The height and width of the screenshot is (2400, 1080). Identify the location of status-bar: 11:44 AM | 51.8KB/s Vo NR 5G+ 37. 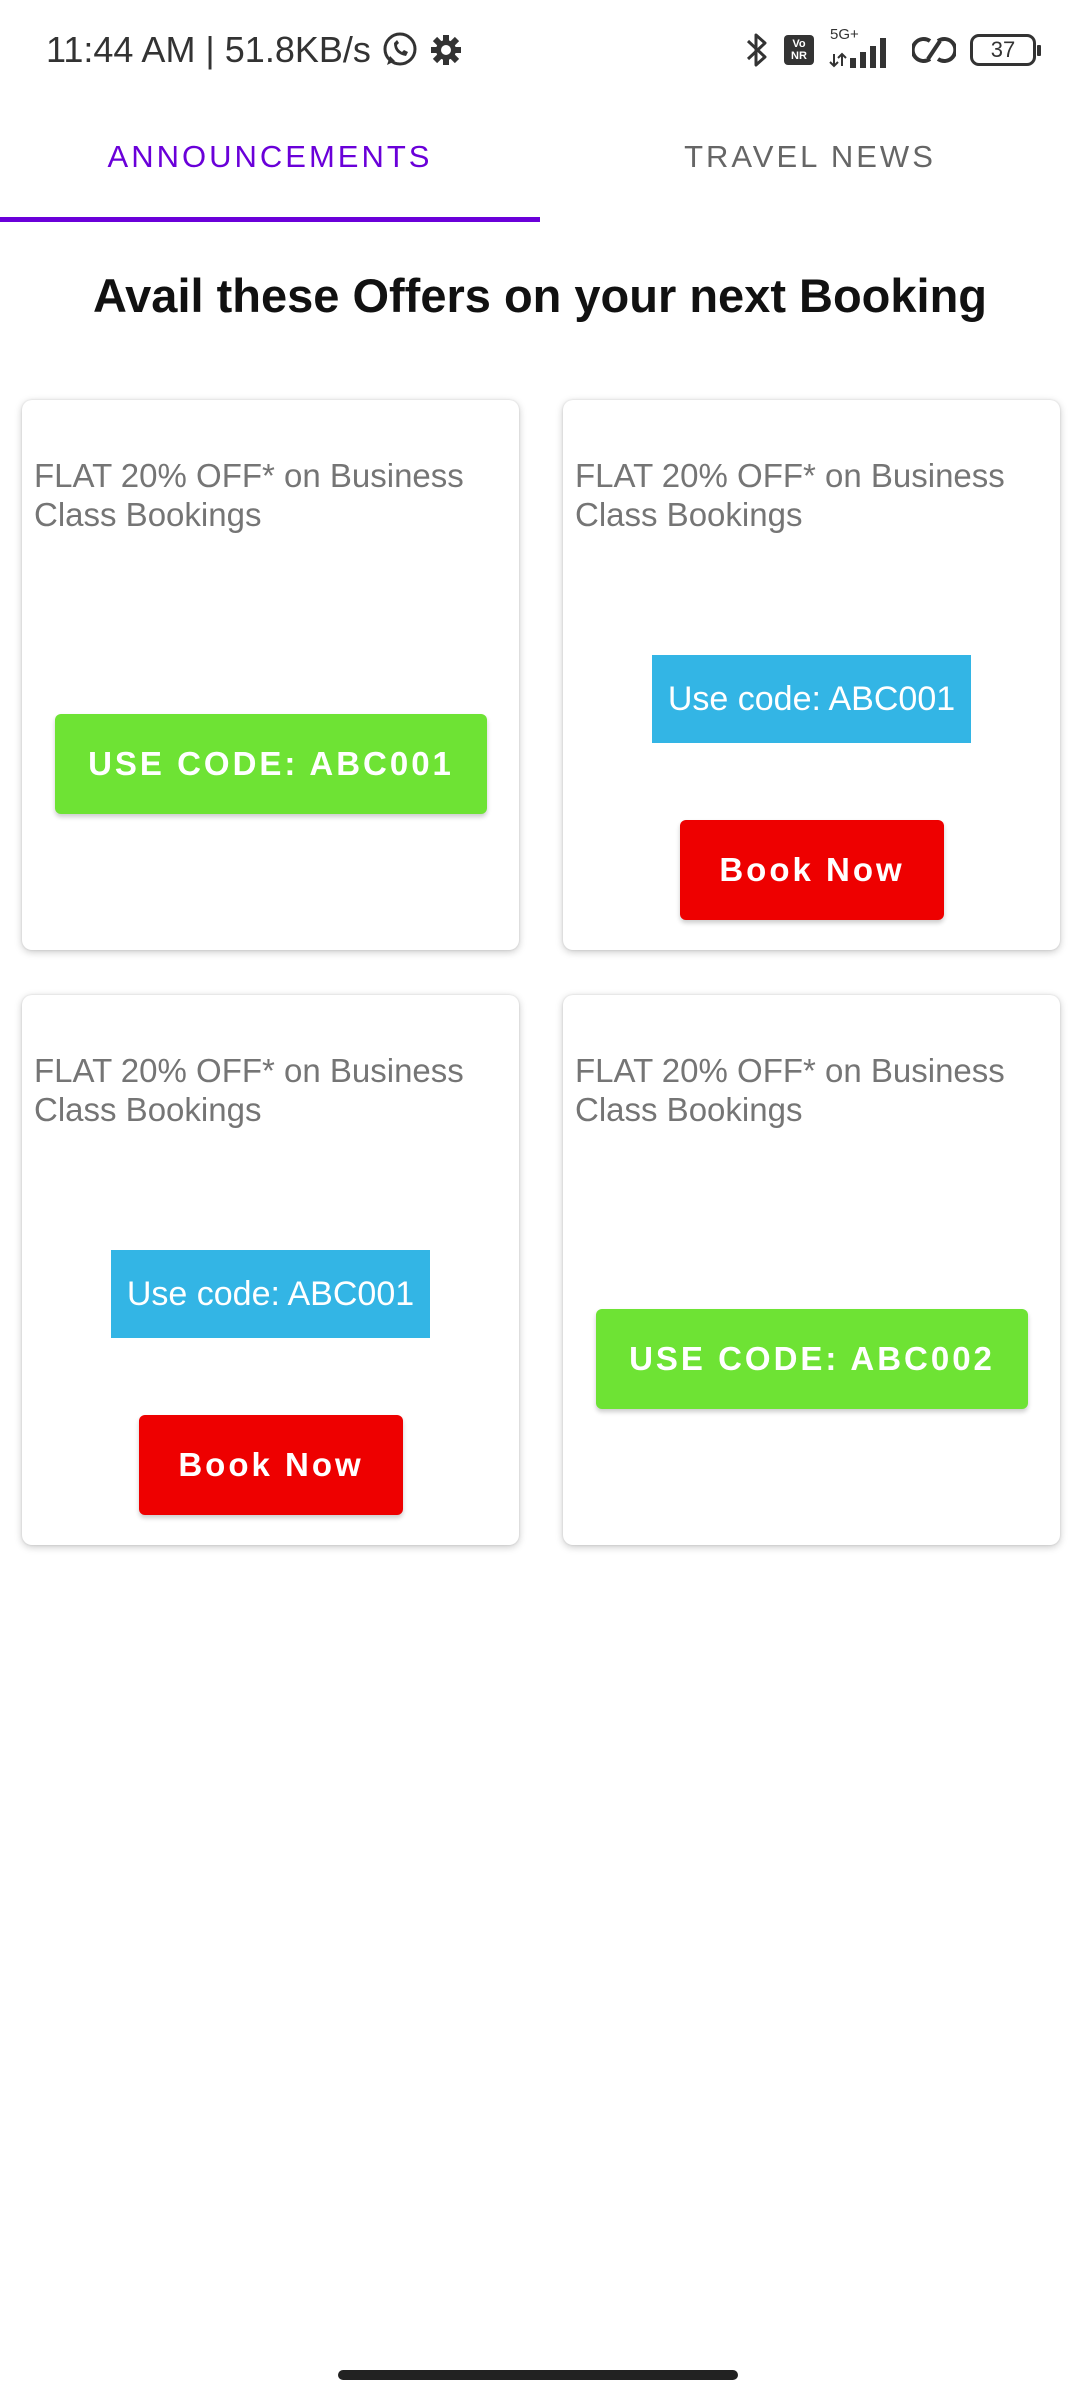
(540, 50).